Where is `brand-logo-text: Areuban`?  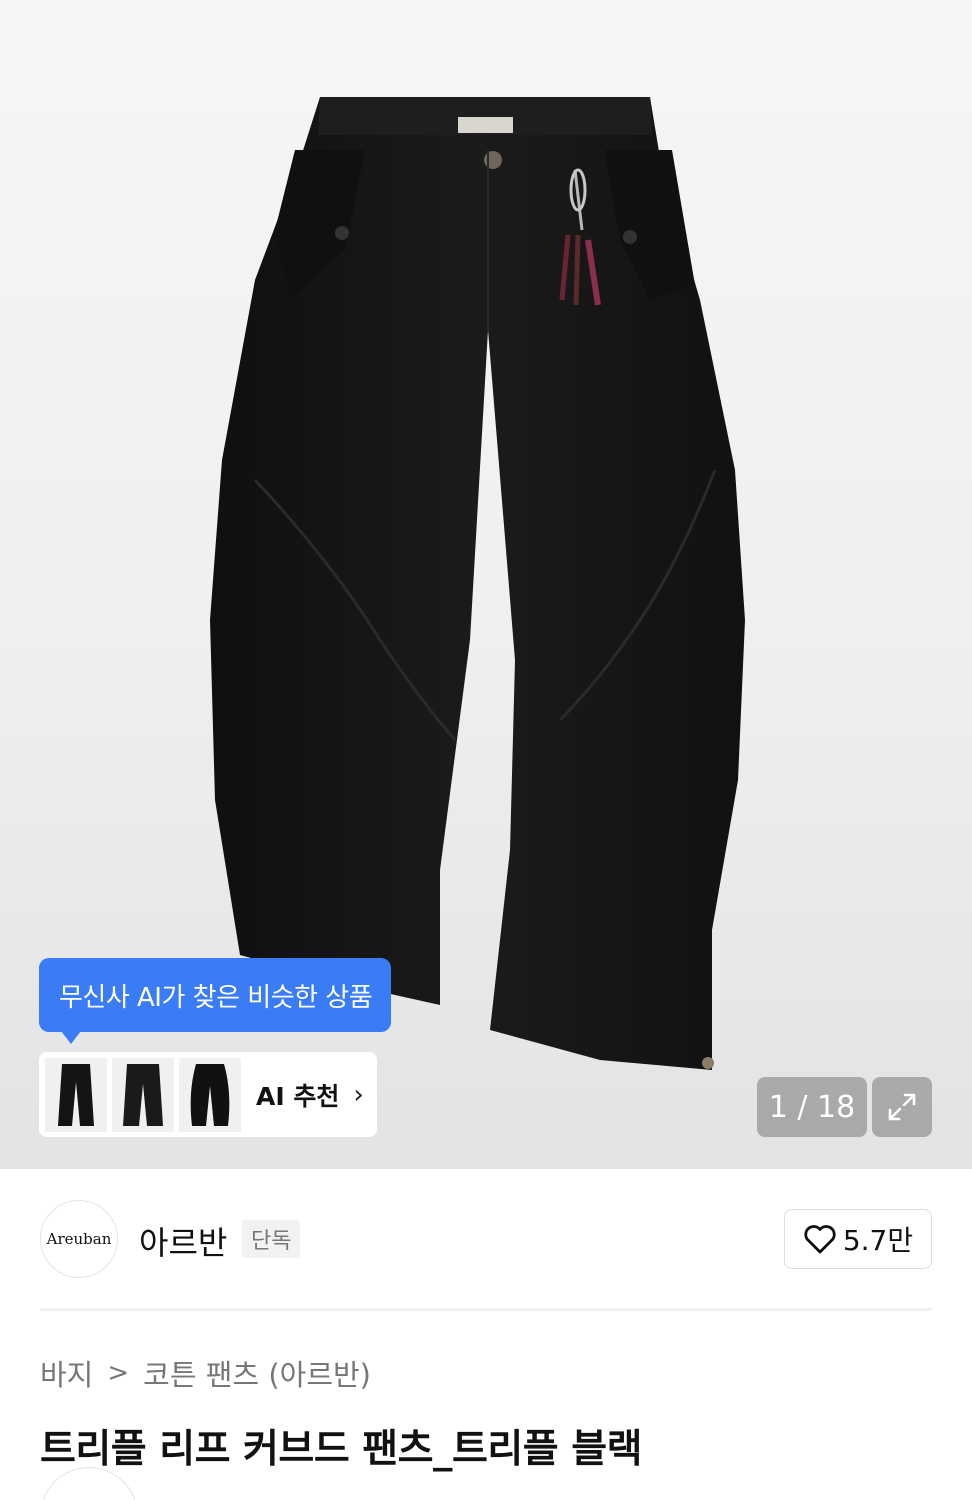
brand-logo-text: Areuban is located at coordinates (79, 1239).